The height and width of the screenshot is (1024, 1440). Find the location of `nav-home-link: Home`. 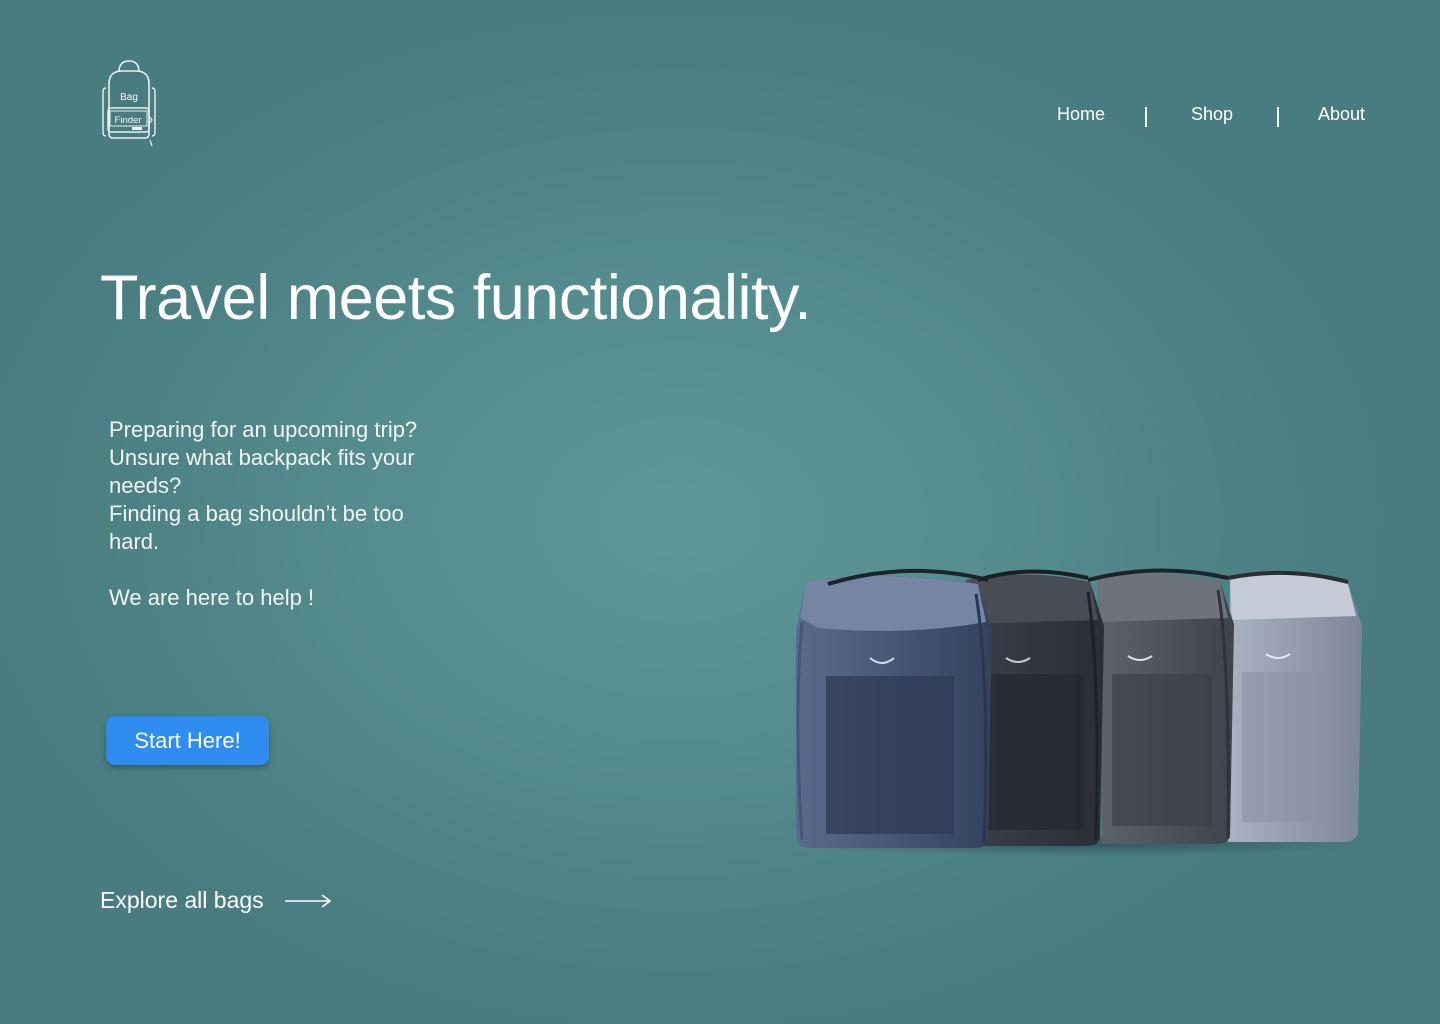

nav-home-link: Home is located at coordinates (1081, 114).